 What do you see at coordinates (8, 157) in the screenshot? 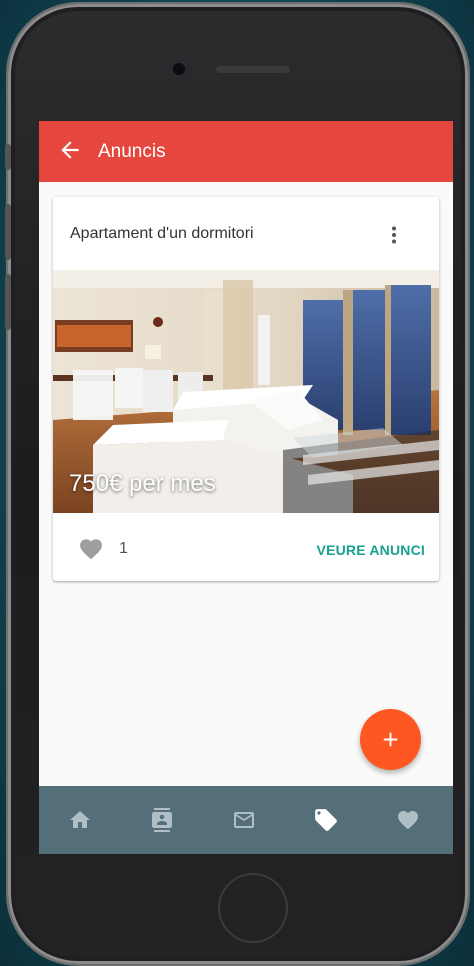
I see `mute-switch` at bounding box center [8, 157].